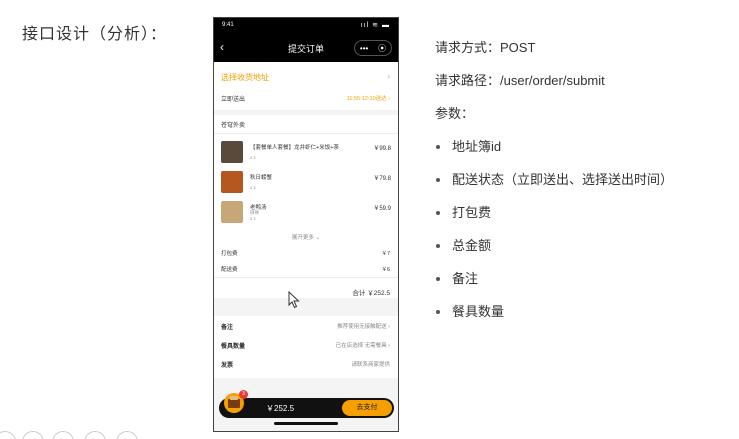  What do you see at coordinates (367, 408) in the screenshot?
I see `pay-button: 去支付` at bounding box center [367, 408].